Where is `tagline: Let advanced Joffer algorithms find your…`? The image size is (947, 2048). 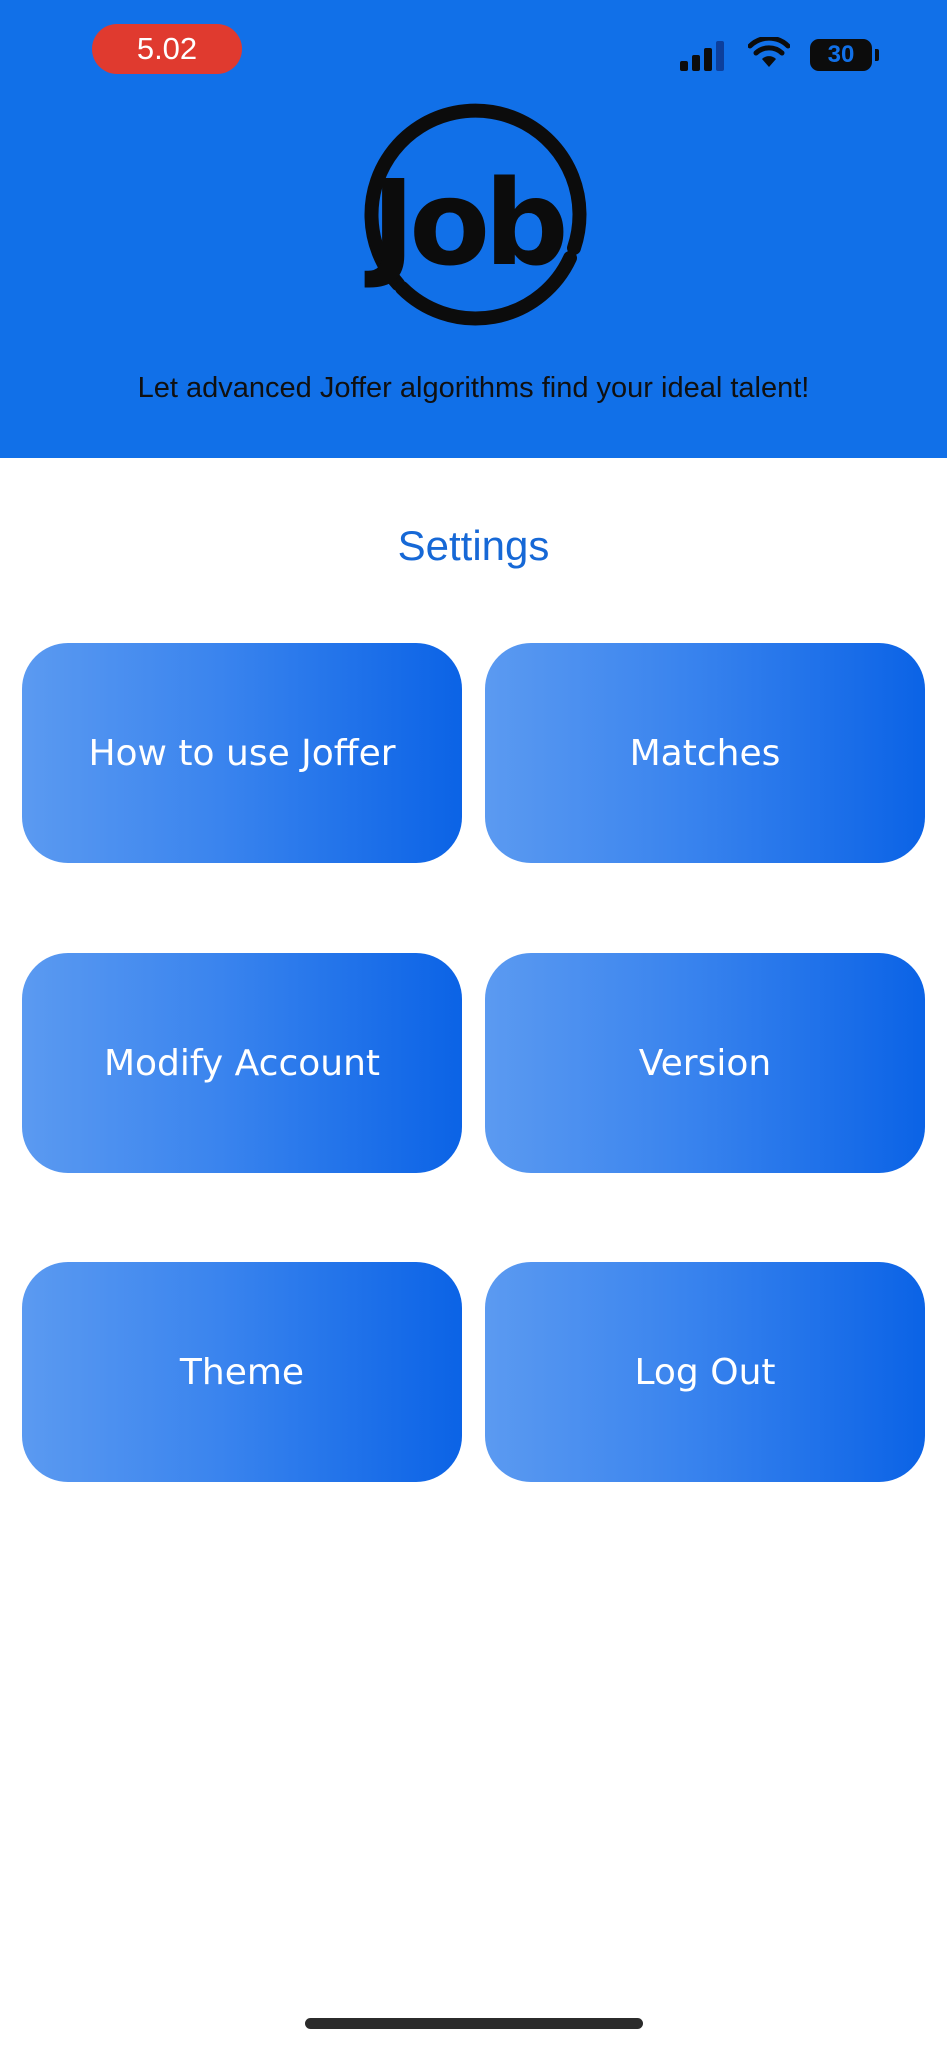
tagline: Let advanced Joffer algorithms find your… is located at coordinates (473, 388).